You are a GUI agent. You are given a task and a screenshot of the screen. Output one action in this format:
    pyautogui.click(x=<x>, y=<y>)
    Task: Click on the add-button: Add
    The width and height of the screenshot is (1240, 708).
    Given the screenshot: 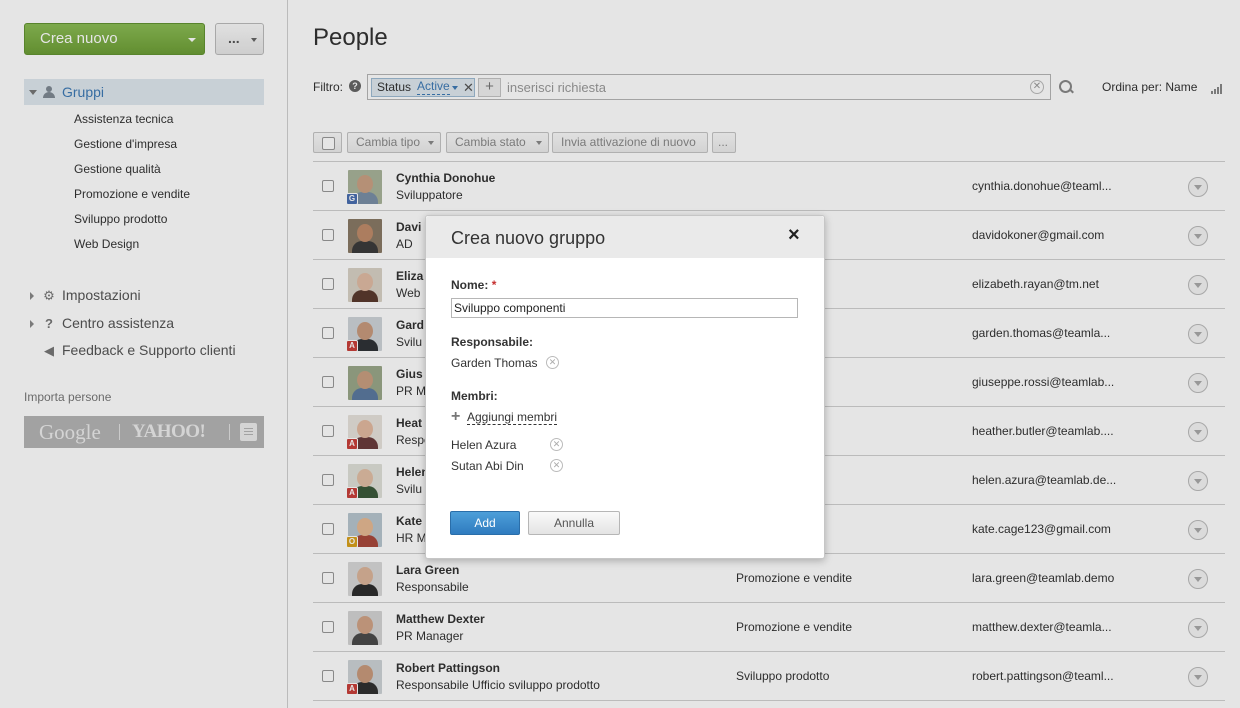 What is the action you would take?
    pyautogui.click(x=485, y=523)
    